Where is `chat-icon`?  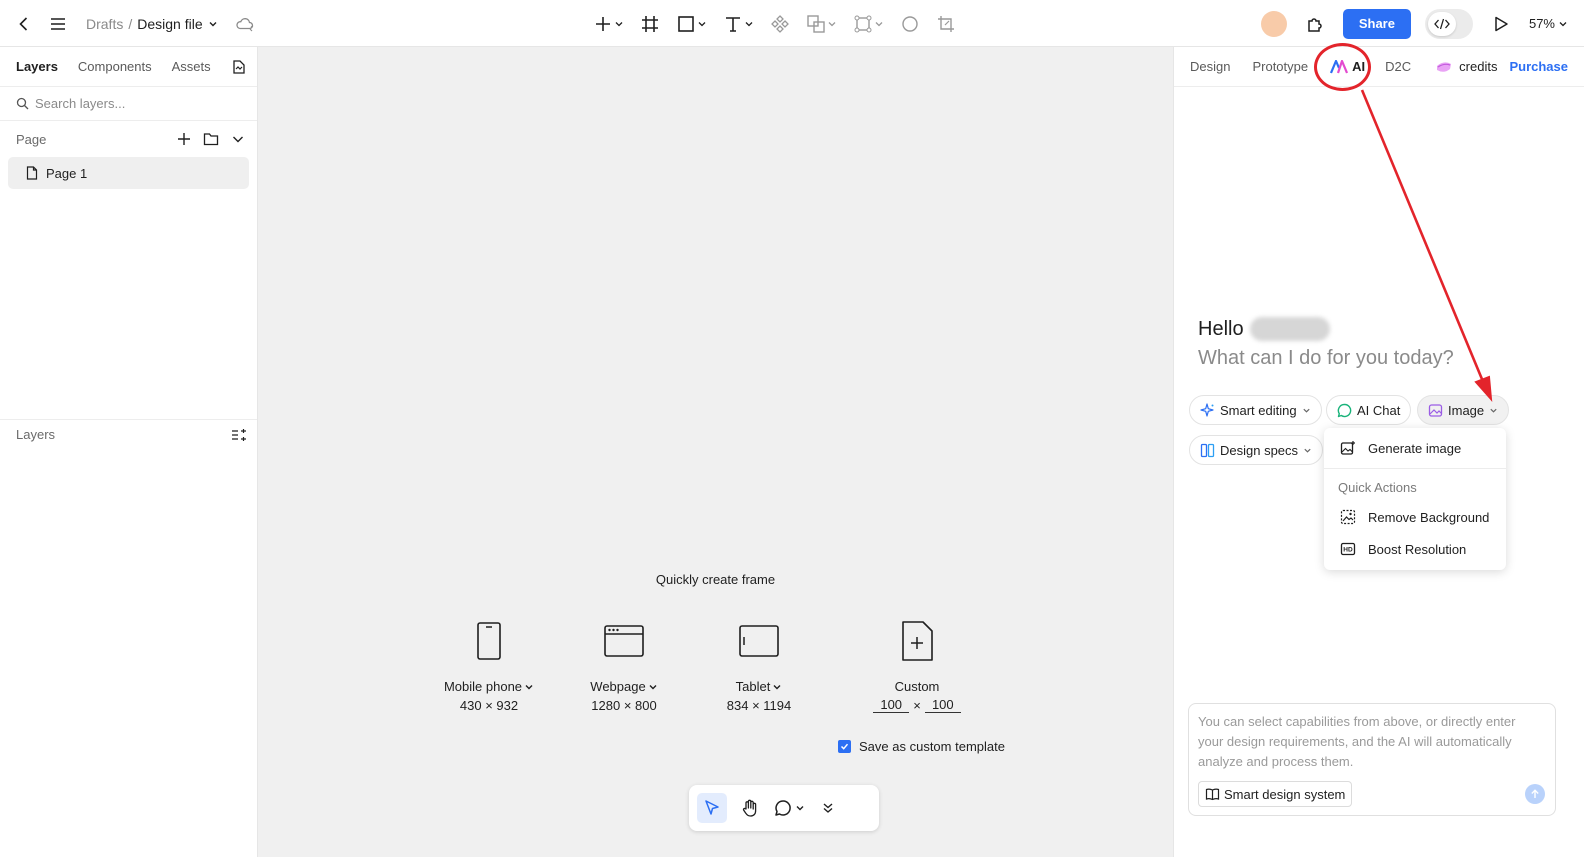 chat-icon is located at coordinates (1344, 410).